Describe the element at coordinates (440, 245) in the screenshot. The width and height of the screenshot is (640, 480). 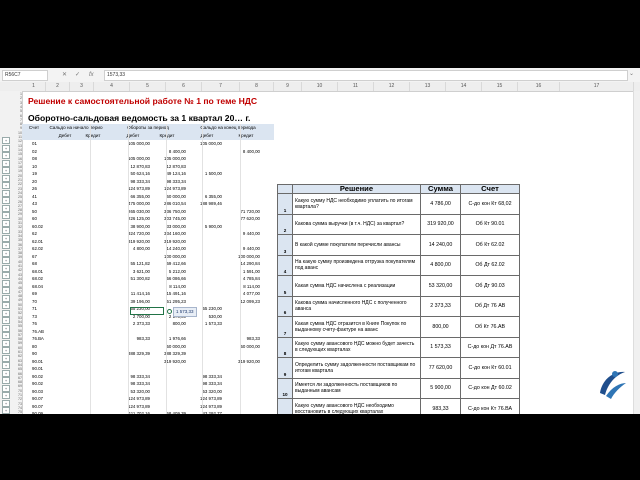
I see `sum-cell: 14 240,00` at that location.